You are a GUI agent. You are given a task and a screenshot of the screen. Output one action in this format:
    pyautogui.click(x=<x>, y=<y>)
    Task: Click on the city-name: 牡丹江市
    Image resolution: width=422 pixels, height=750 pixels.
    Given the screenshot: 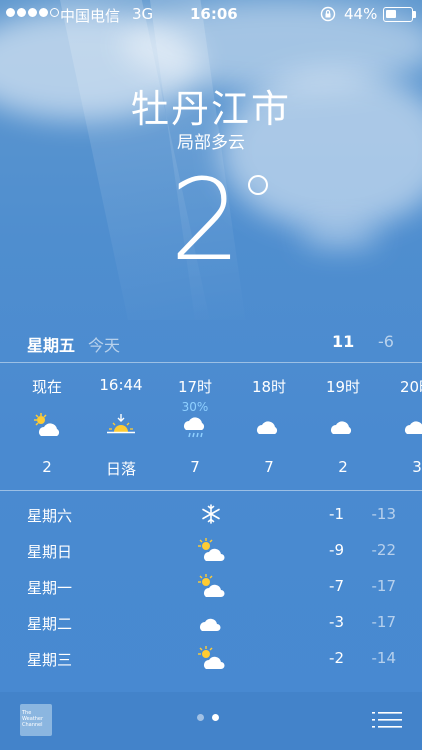 What is the action you would take?
    pyautogui.click(x=210, y=109)
    